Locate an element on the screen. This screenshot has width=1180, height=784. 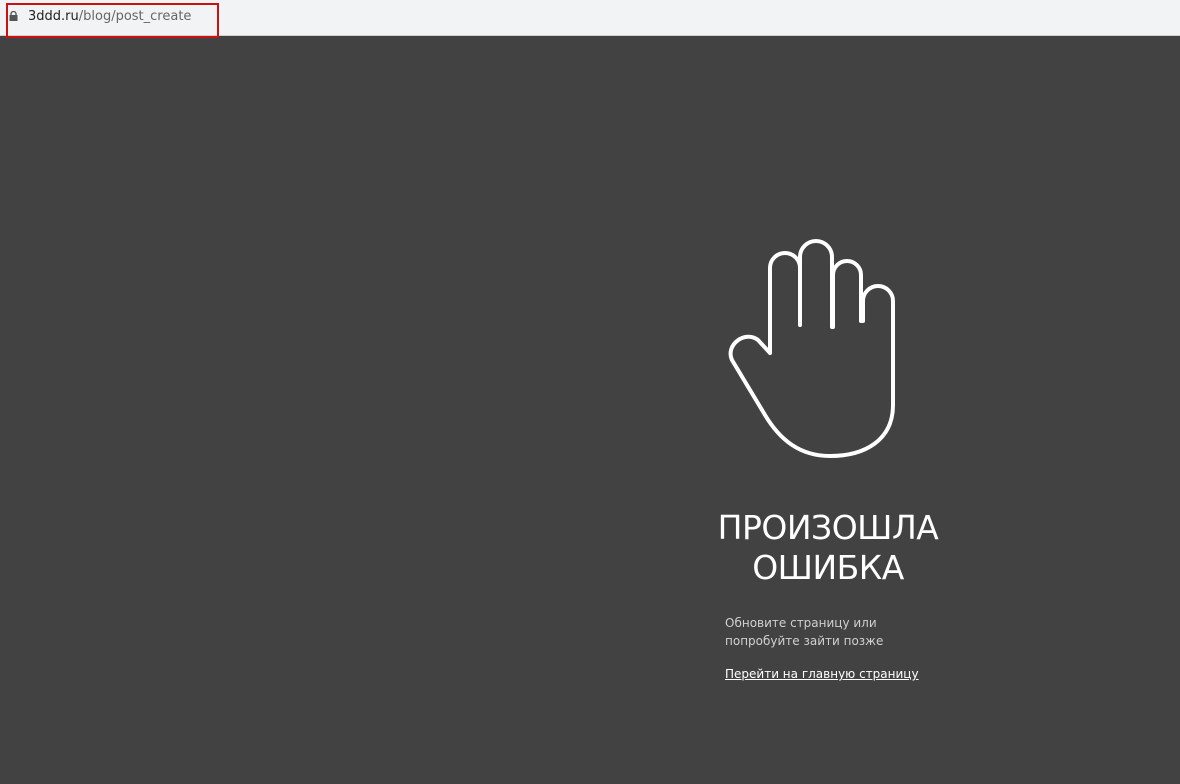
error-title: ПРОИЗОШЛА ОШИБКА is located at coordinates (828, 547).